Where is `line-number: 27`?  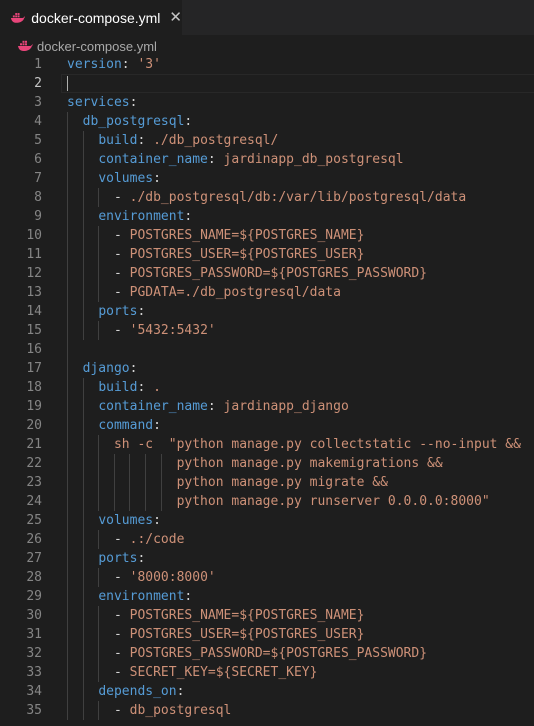 line-number: 27 is located at coordinates (34, 558).